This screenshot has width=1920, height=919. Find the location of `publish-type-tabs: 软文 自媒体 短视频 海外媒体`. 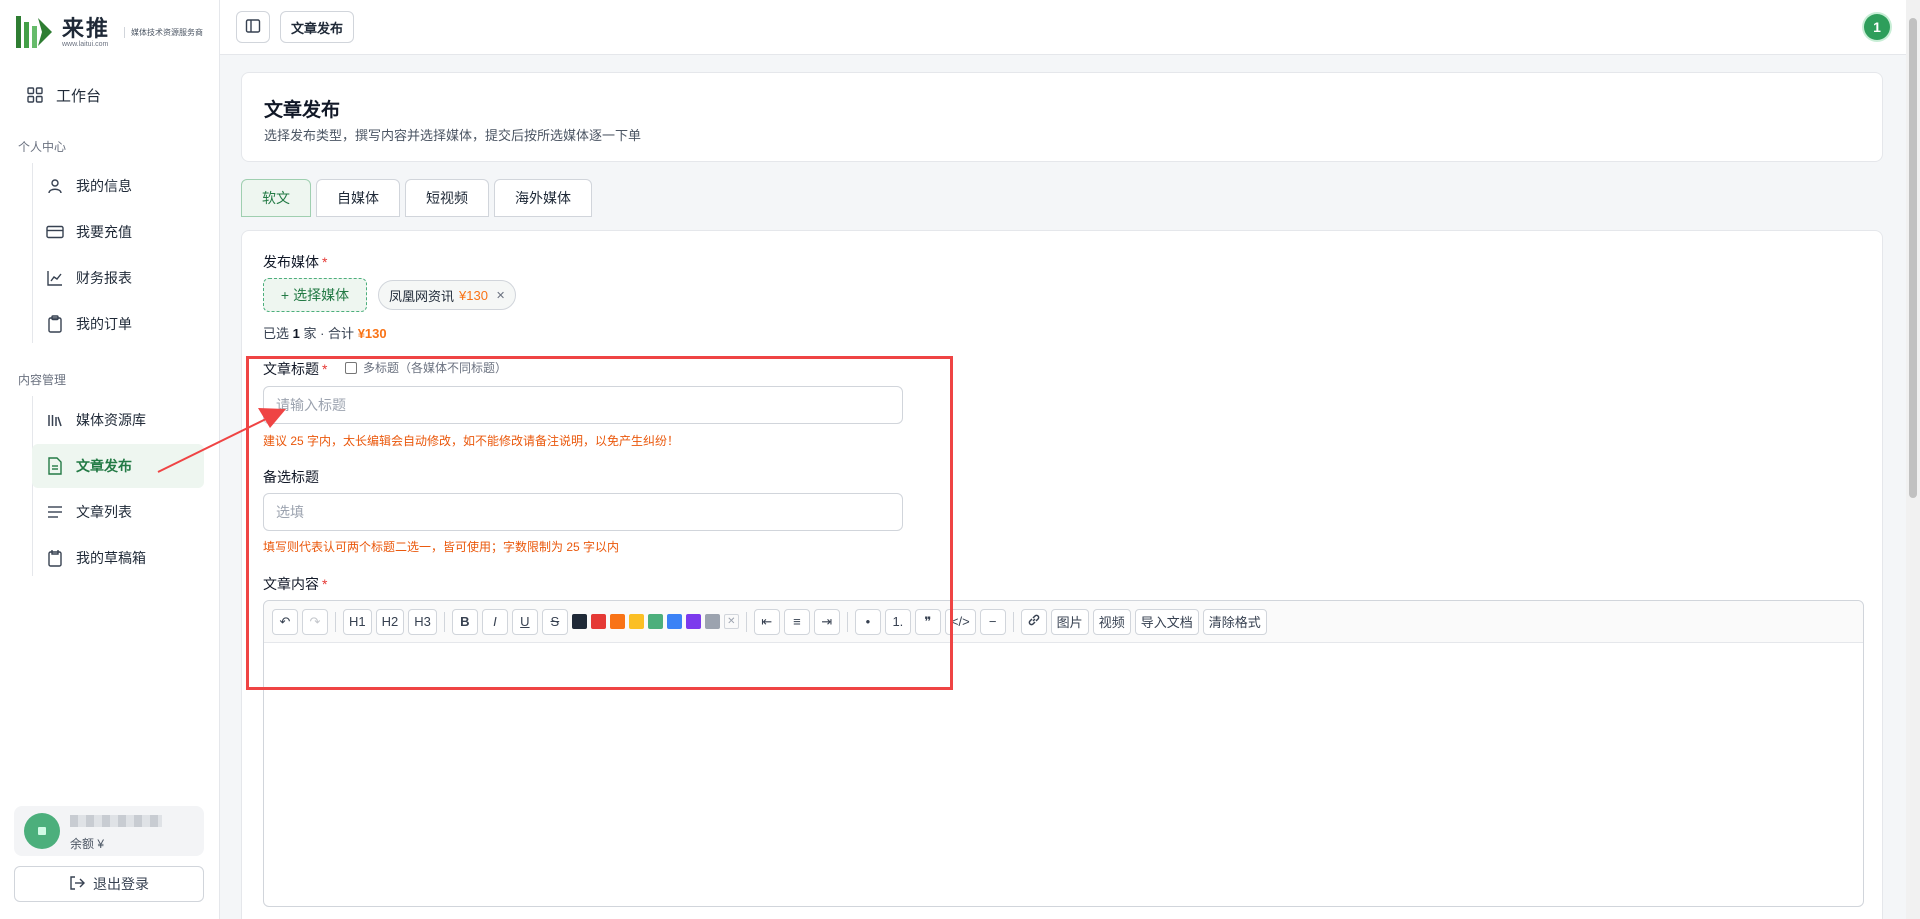

publish-type-tabs: 软文 自媒体 短视频 海外媒体 is located at coordinates (416, 198).